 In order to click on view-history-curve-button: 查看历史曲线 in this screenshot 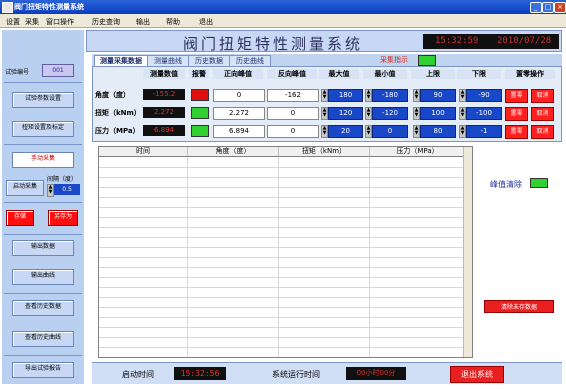, I will do `click(43, 339)`.